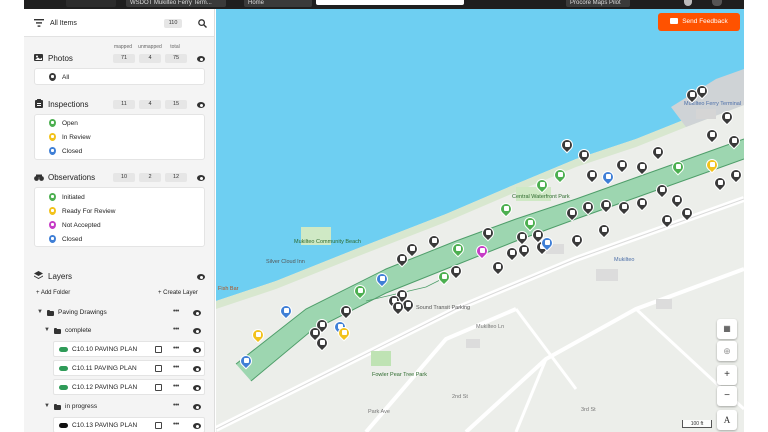 The height and width of the screenshot is (432, 768). What do you see at coordinates (70, 123) in the screenshot?
I see `inspections-filter-open: Open` at bounding box center [70, 123].